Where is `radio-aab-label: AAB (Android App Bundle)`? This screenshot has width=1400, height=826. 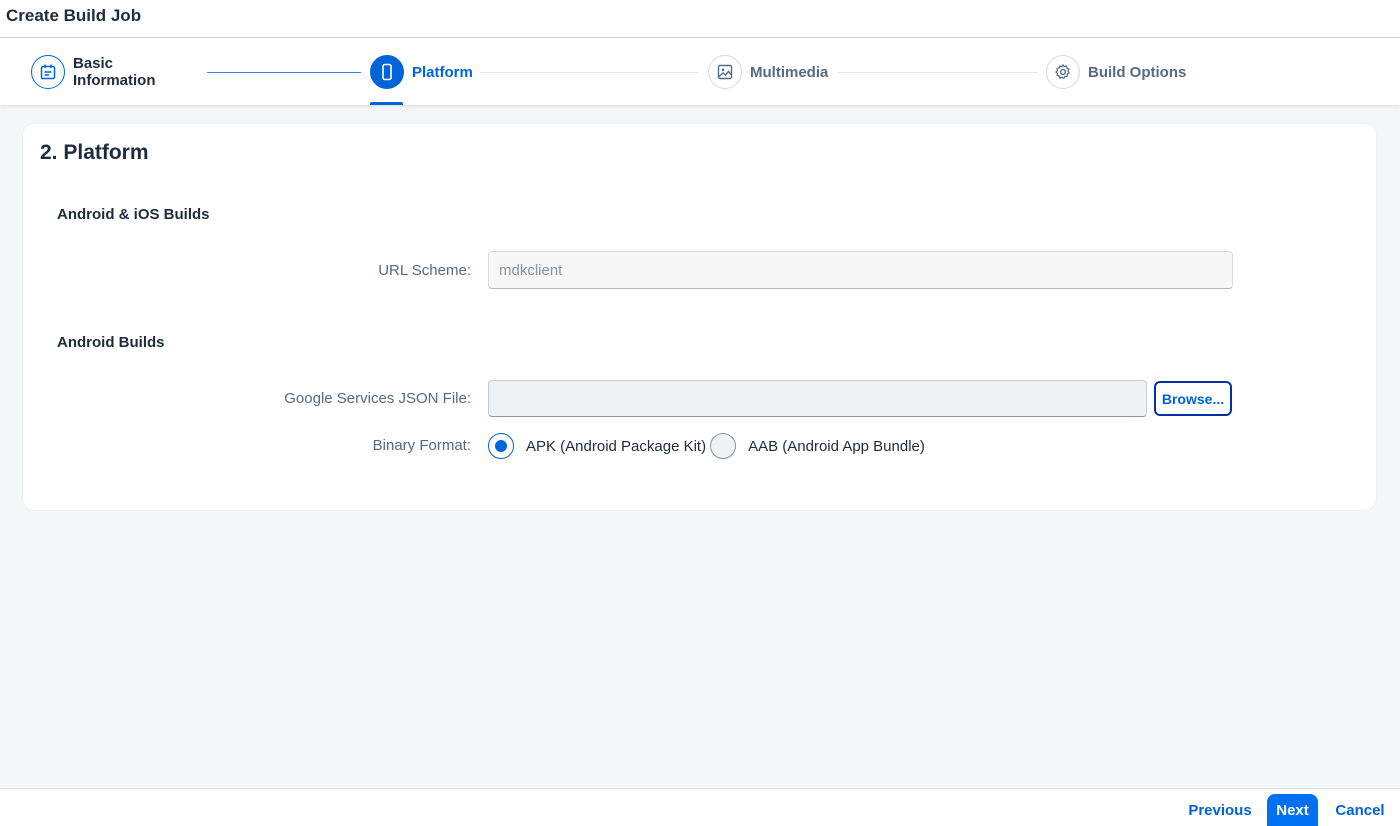 radio-aab-label: AAB (Android App Bundle) is located at coordinates (836, 446).